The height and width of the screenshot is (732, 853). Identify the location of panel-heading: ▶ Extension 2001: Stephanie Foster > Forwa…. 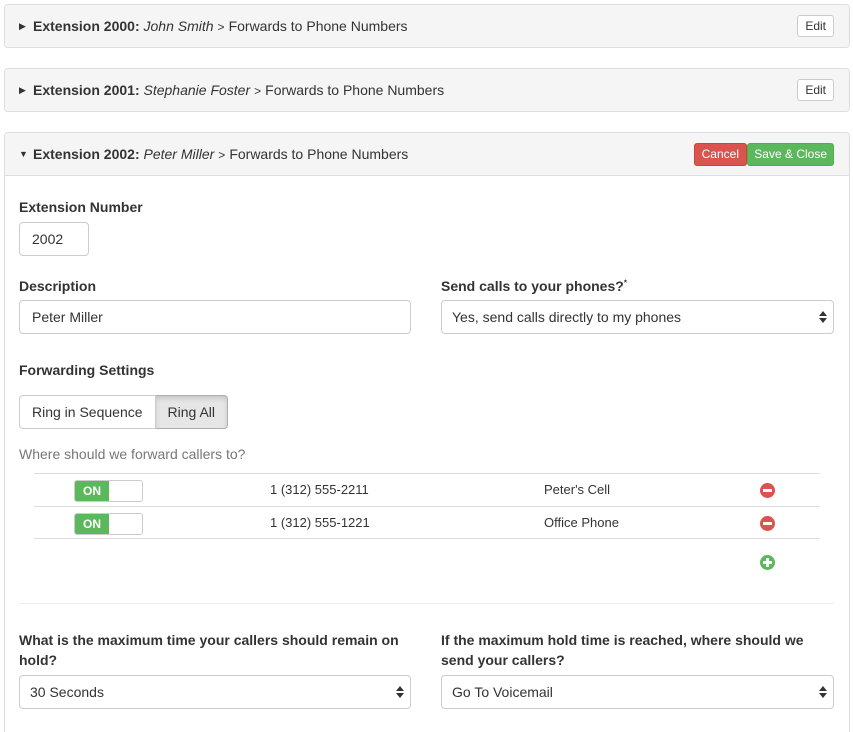
(427, 90).